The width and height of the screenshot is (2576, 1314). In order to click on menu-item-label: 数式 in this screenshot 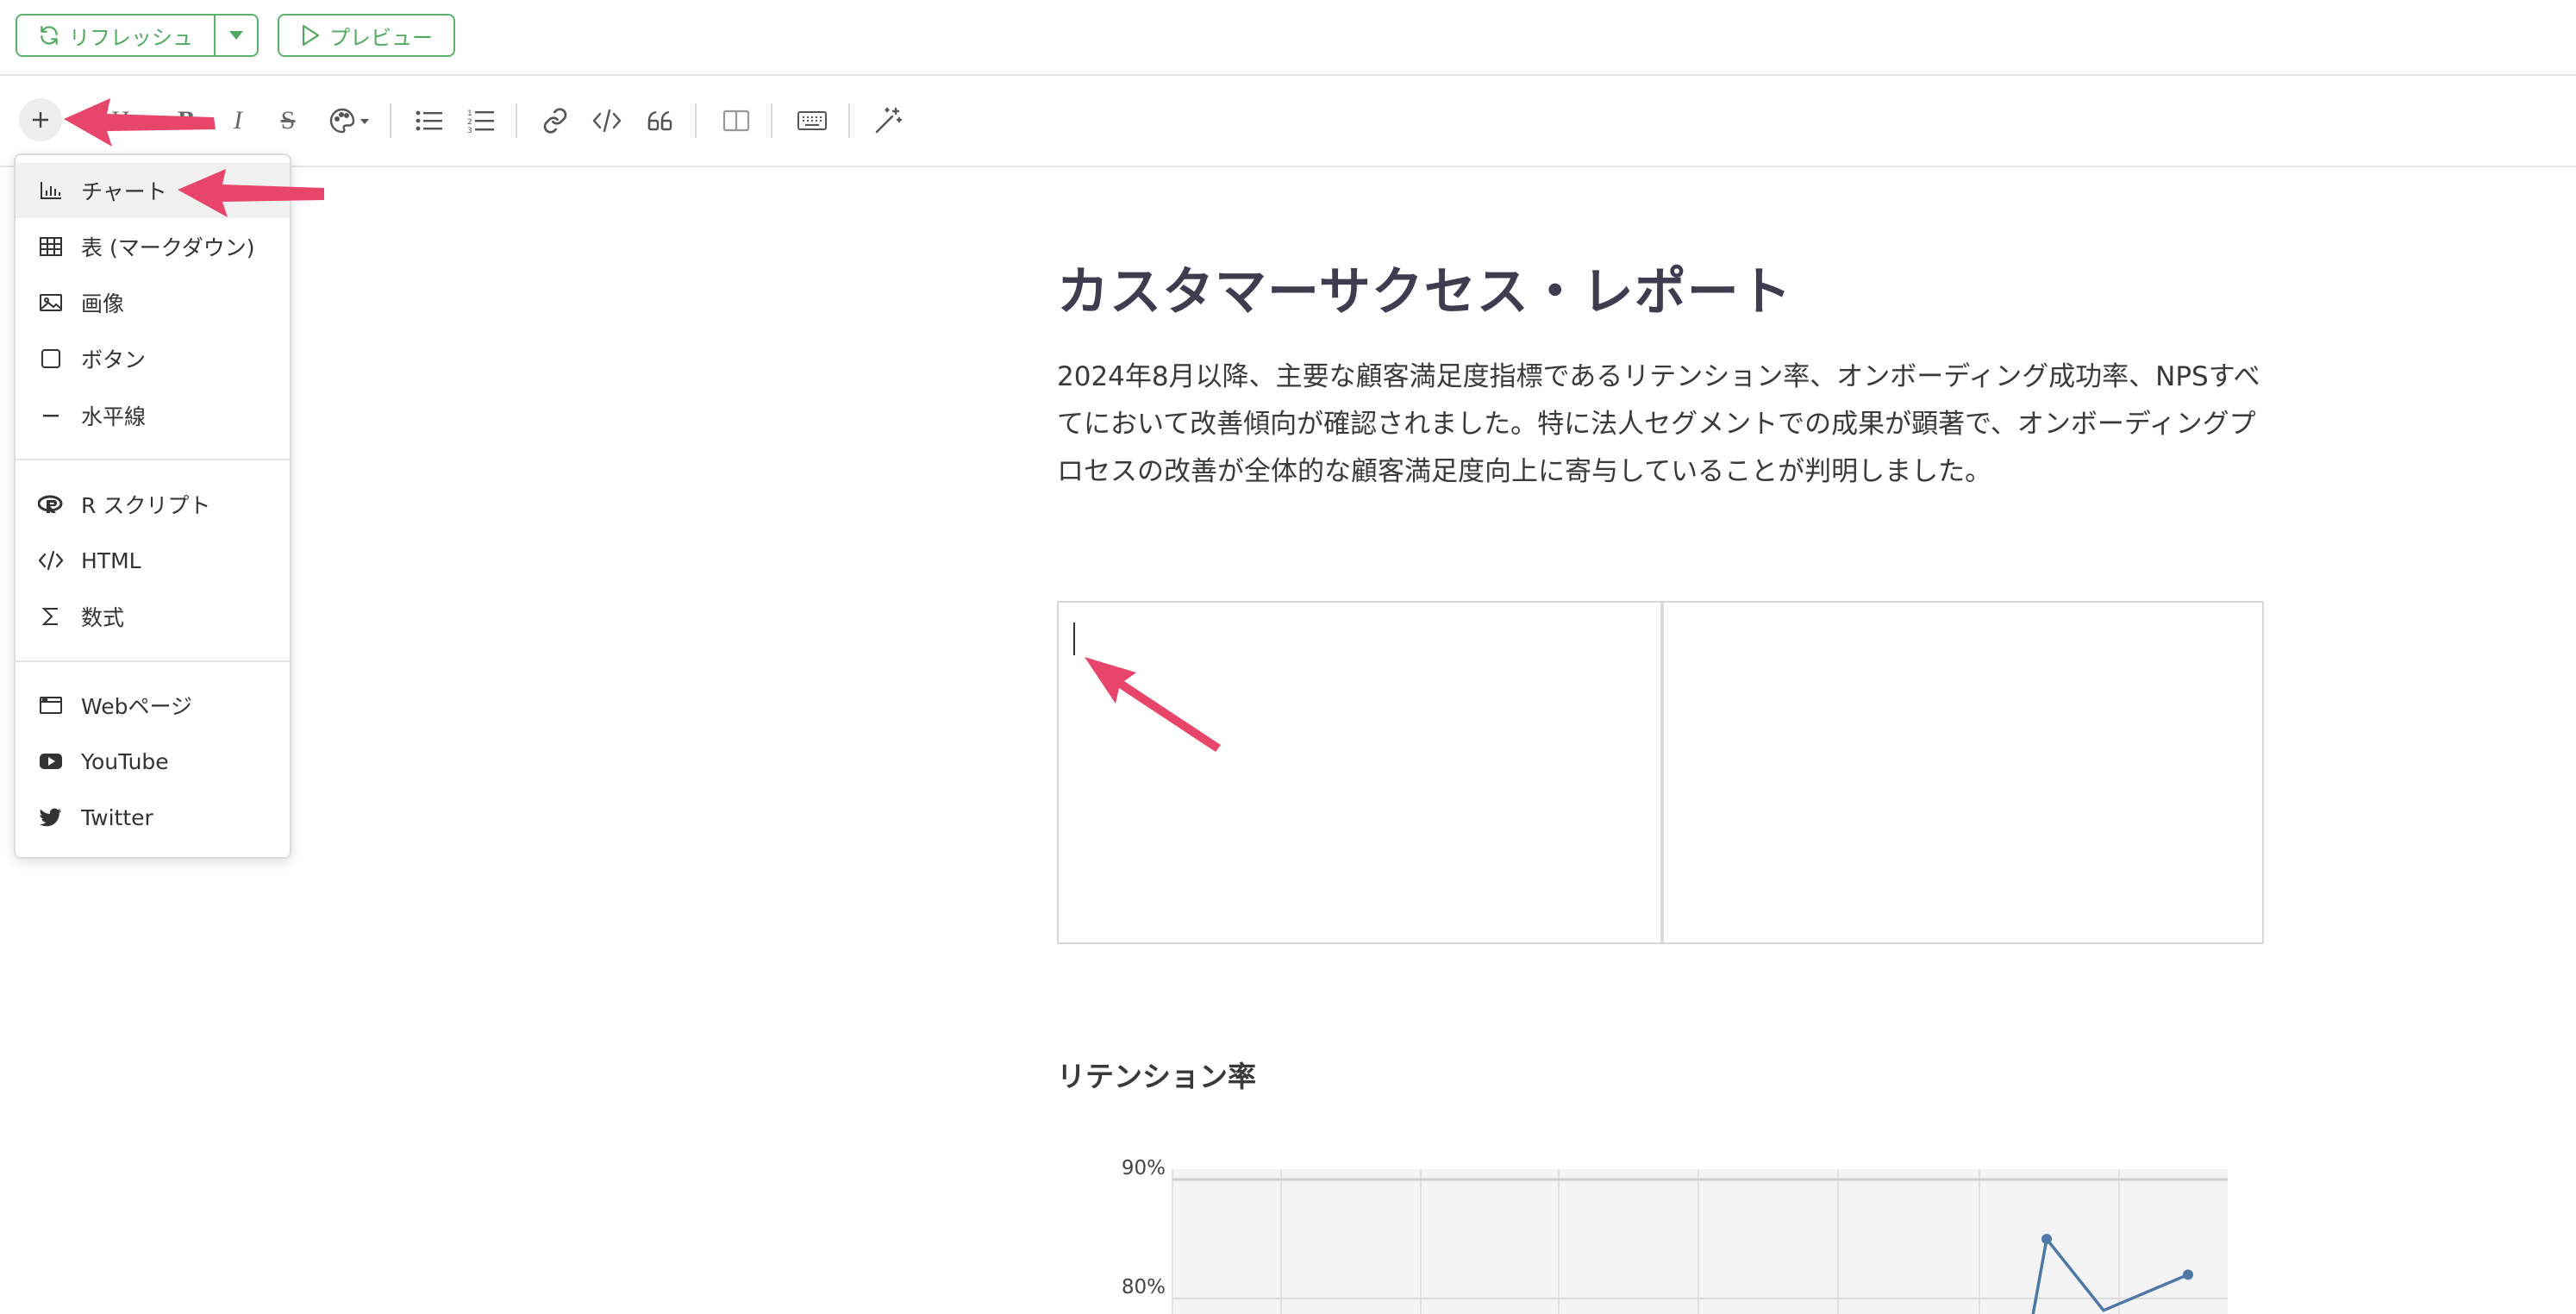, I will do `click(103, 617)`.